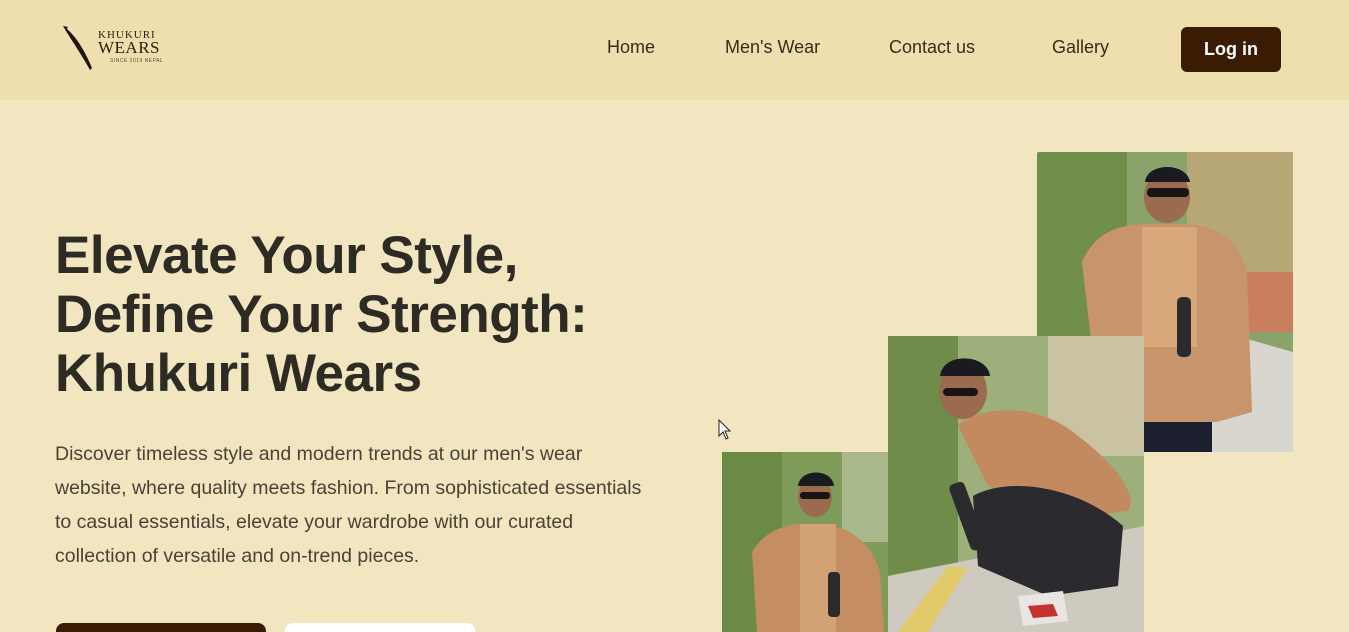  Describe the element at coordinates (1080, 47) in the screenshot. I see `nav-gallery: Gallery` at that location.